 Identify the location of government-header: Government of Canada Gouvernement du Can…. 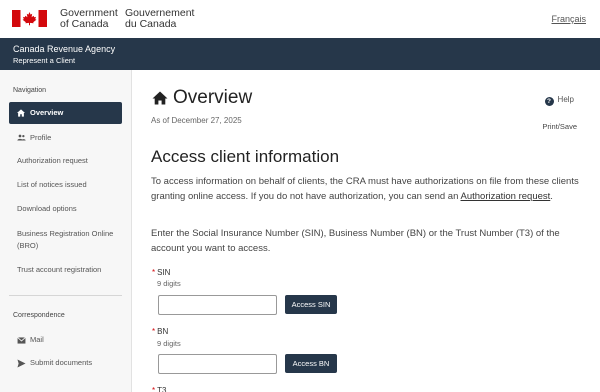
(300, 19).